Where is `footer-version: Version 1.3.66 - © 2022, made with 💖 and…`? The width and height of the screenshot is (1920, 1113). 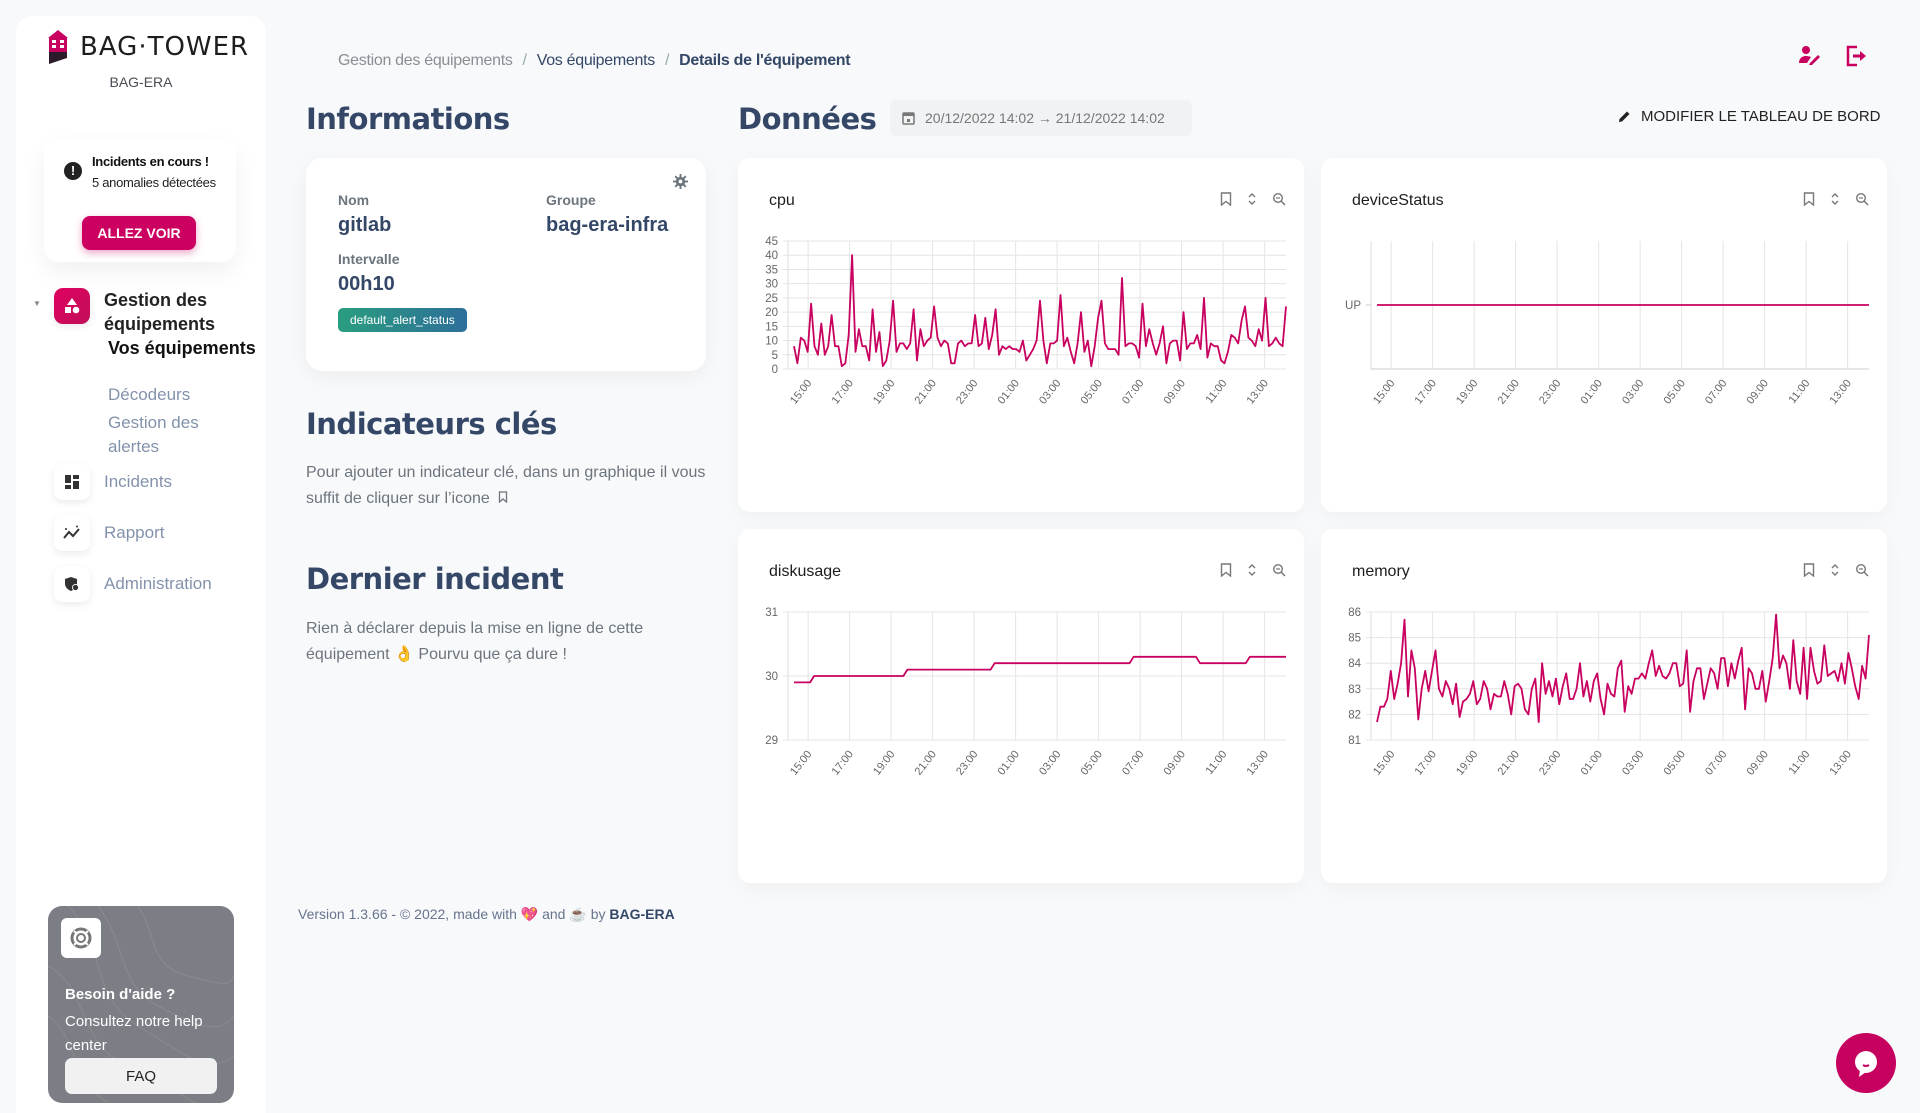 footer-version: Version 1.3.66 - © 2022, made with 💖 and… is located at coordinates (486, 914).